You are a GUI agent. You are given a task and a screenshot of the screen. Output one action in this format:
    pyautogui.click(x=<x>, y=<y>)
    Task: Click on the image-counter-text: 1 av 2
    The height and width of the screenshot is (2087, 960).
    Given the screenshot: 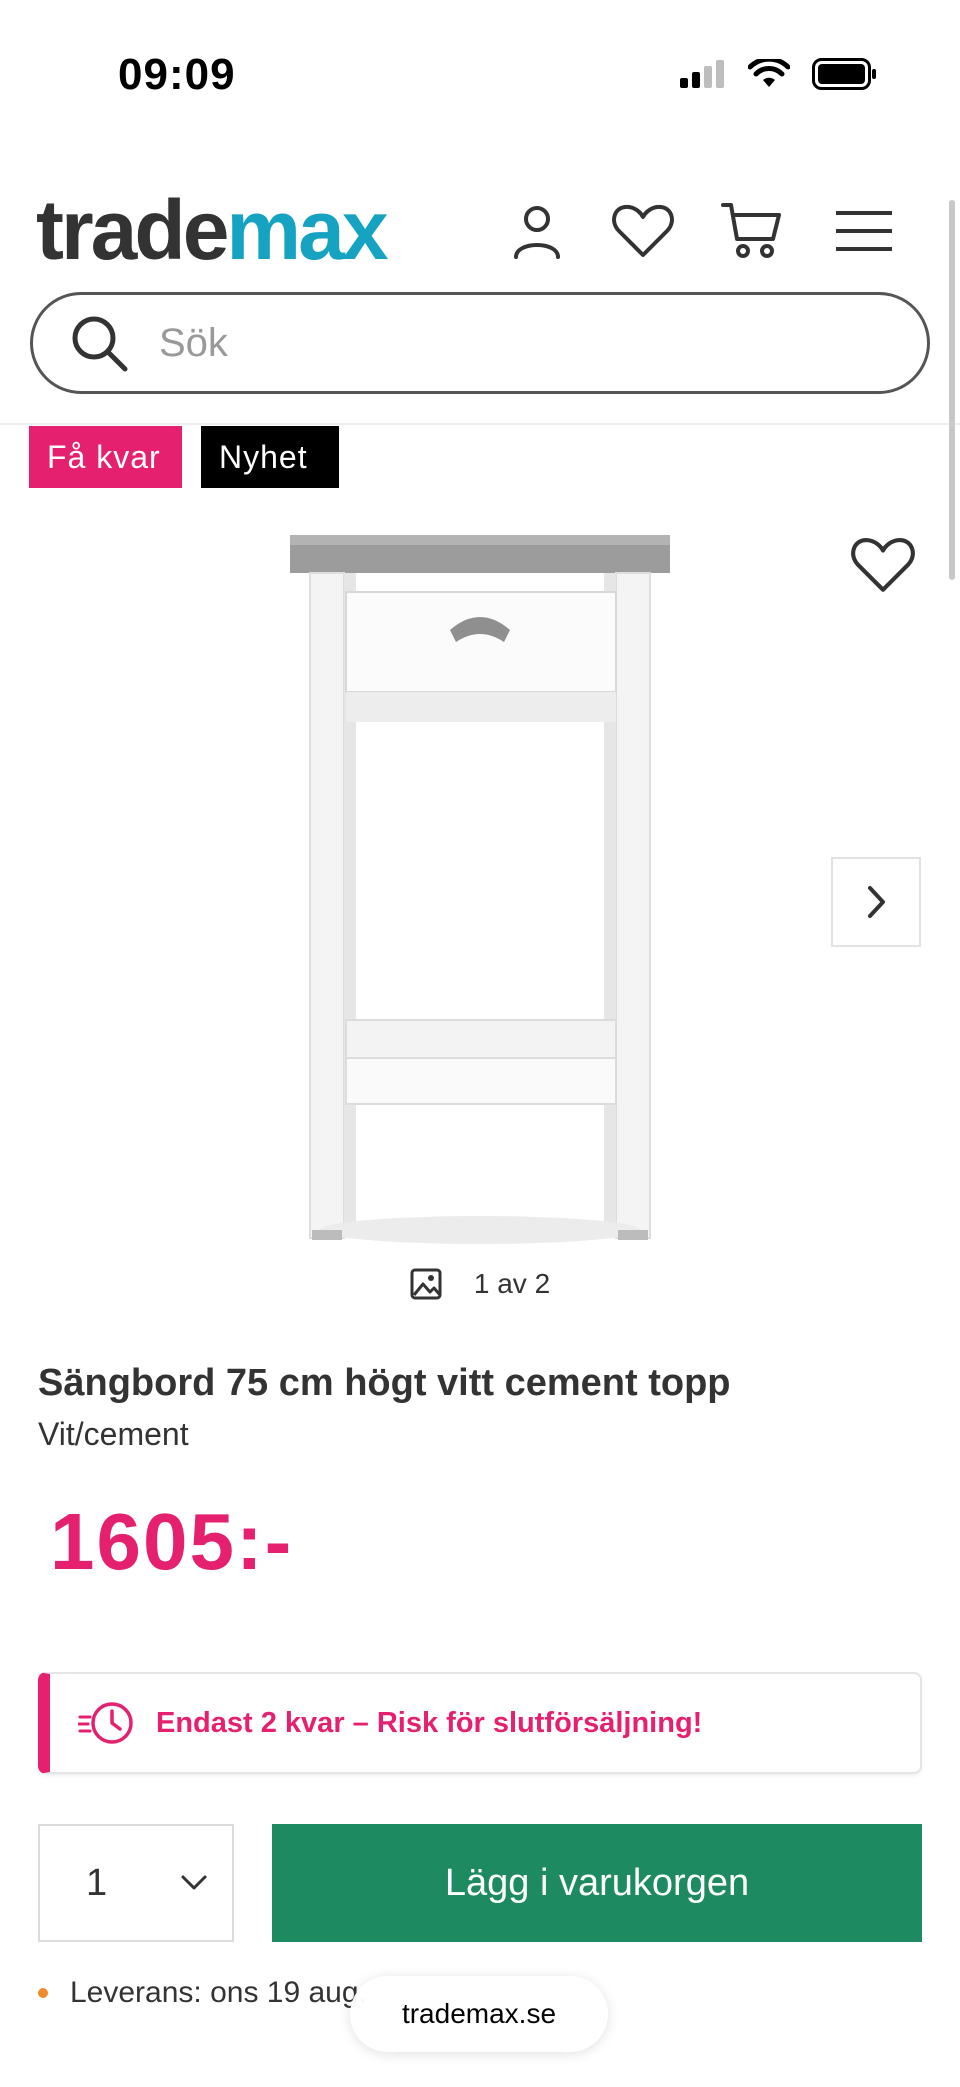 What is the action you would take?
    pyautogui.click(x=512, y=1283)
    